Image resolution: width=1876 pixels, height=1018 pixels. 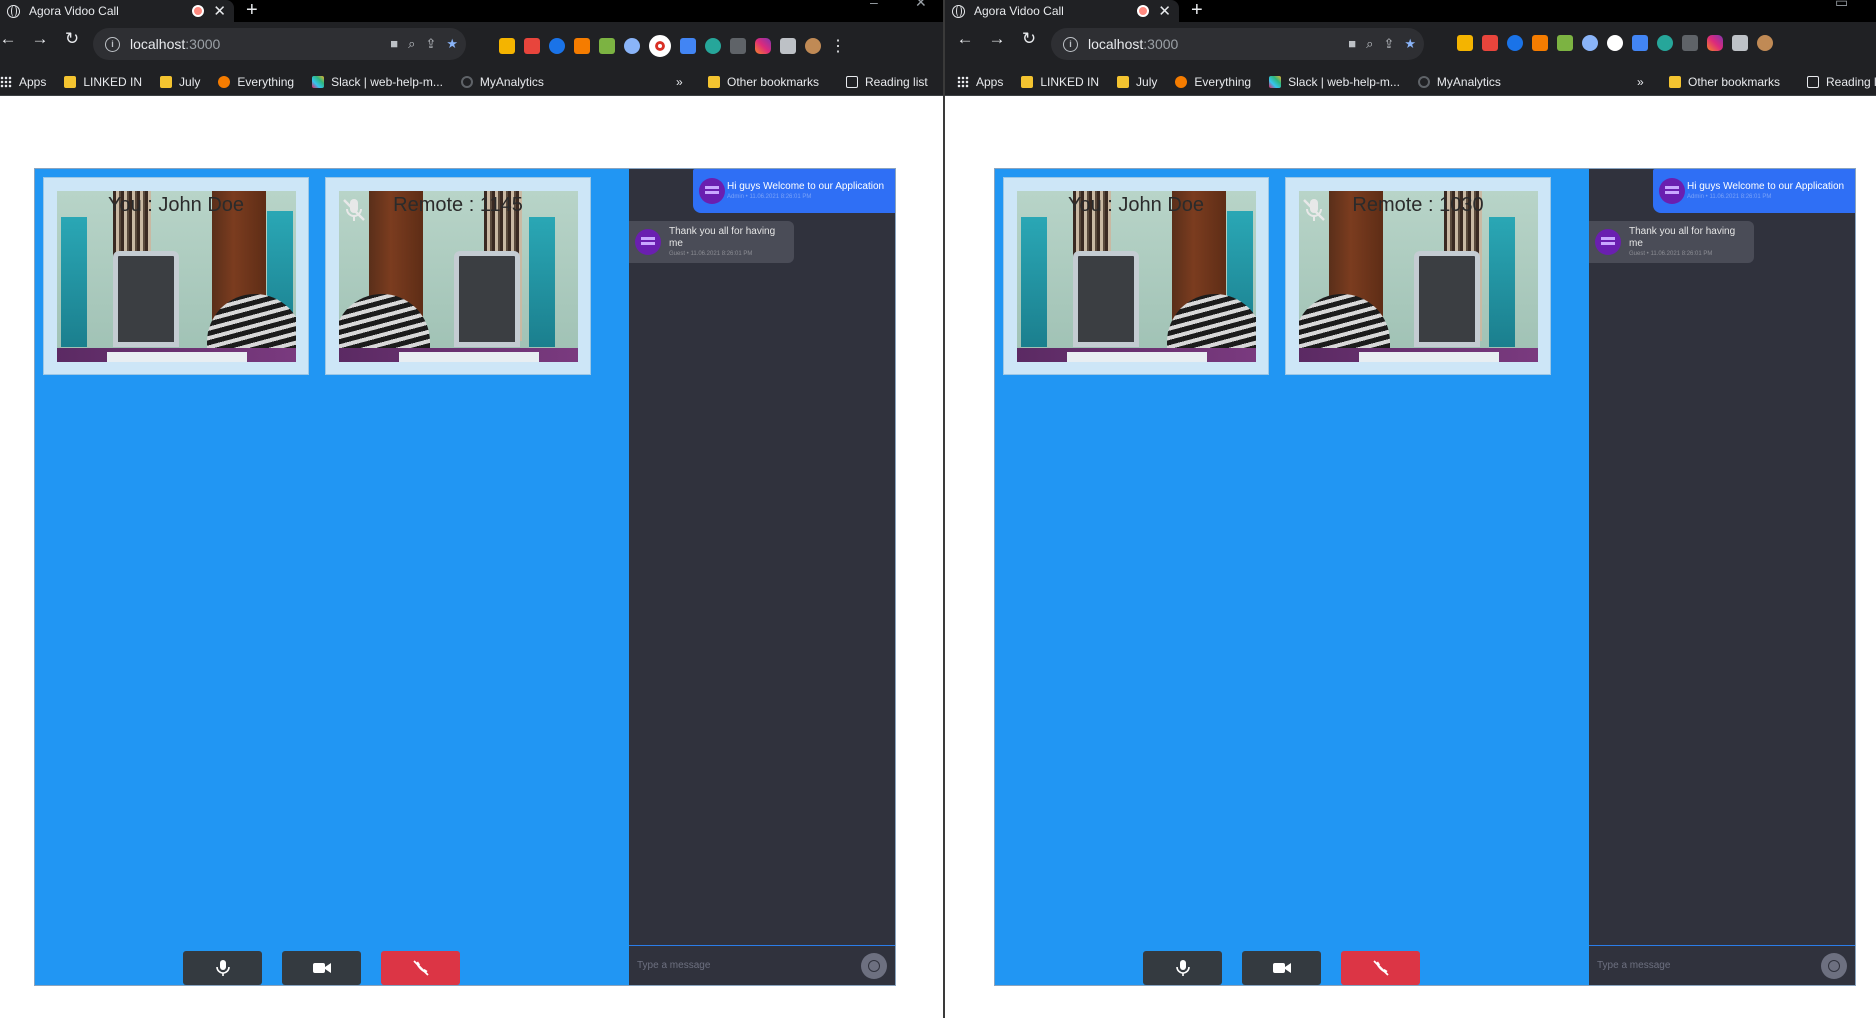 What do you see at coordinates (13, 11) in the screenshot?
I see `globe-icon` at bounding box center [13, 11].